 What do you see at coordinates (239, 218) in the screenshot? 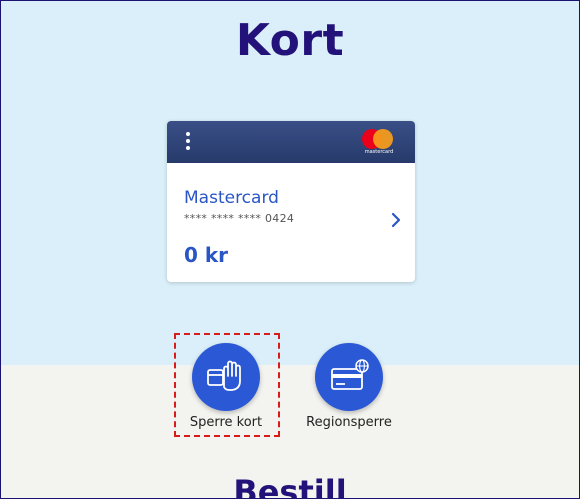
I see `card-number: **** **** **** 0424` at bounding box center [239, 218].